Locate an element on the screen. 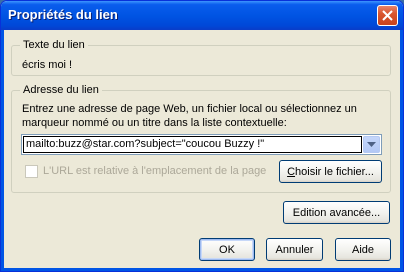 Image resolution: width=404 pixels, height=272 pixels. link-text-value: écris moi ! is located at coordinates (47, 65).